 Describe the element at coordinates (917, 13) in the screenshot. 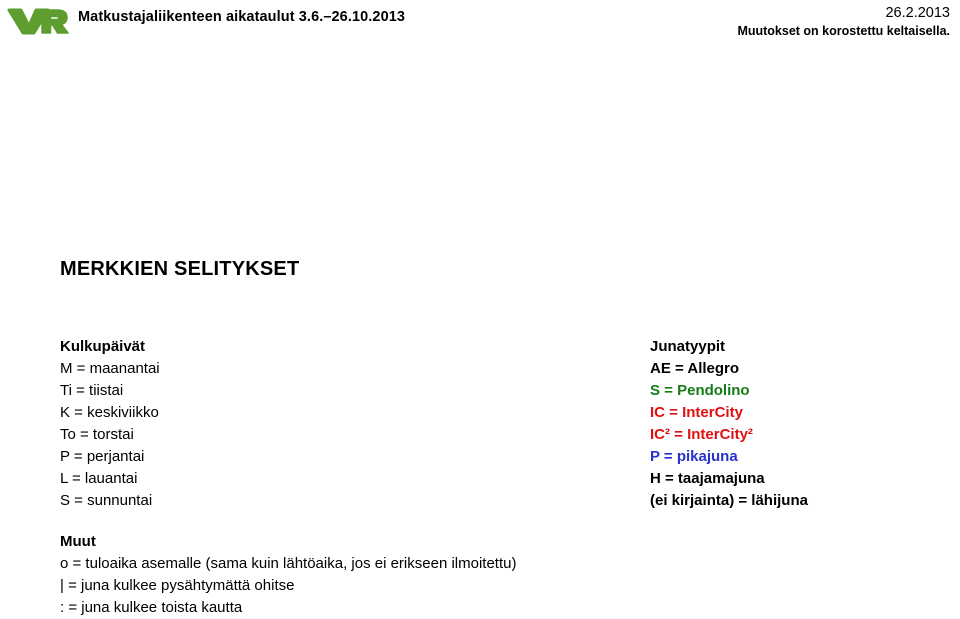

I see `header-date: 26.2.2013` at that location.